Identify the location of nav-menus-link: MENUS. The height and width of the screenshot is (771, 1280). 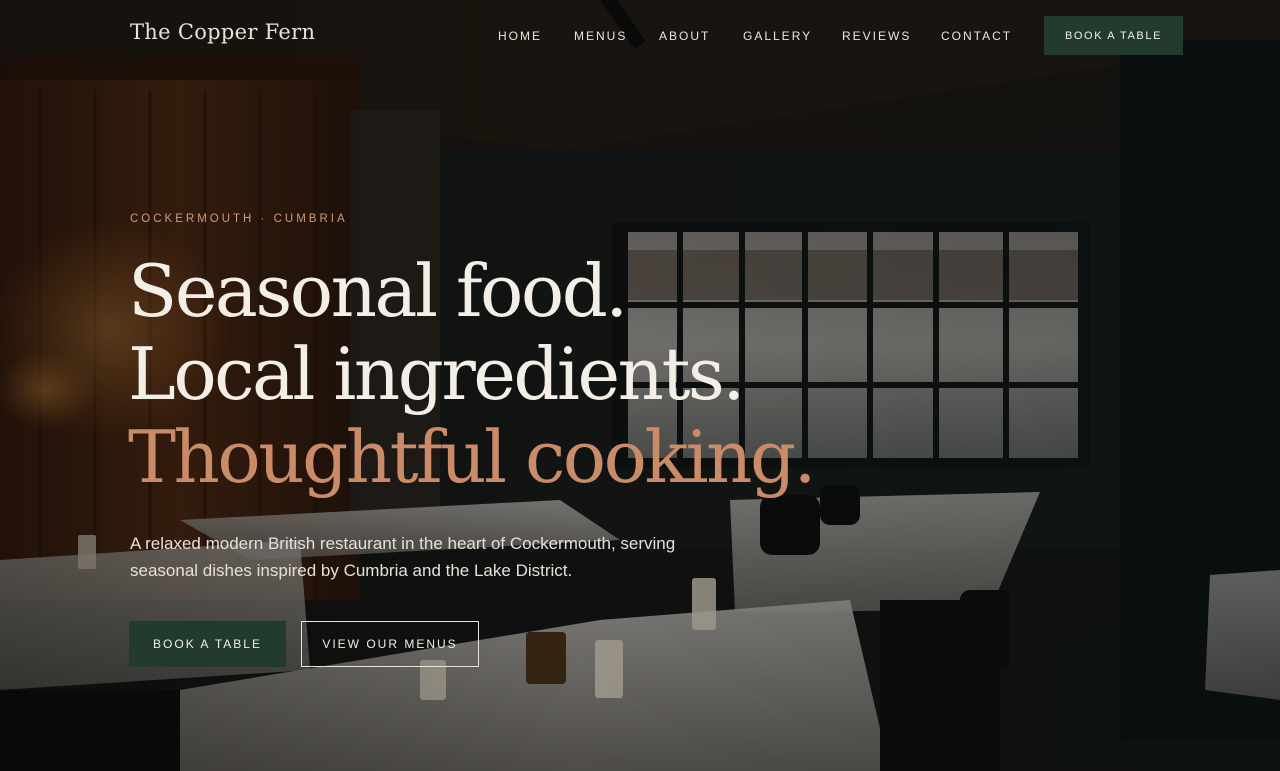
(600, 36).